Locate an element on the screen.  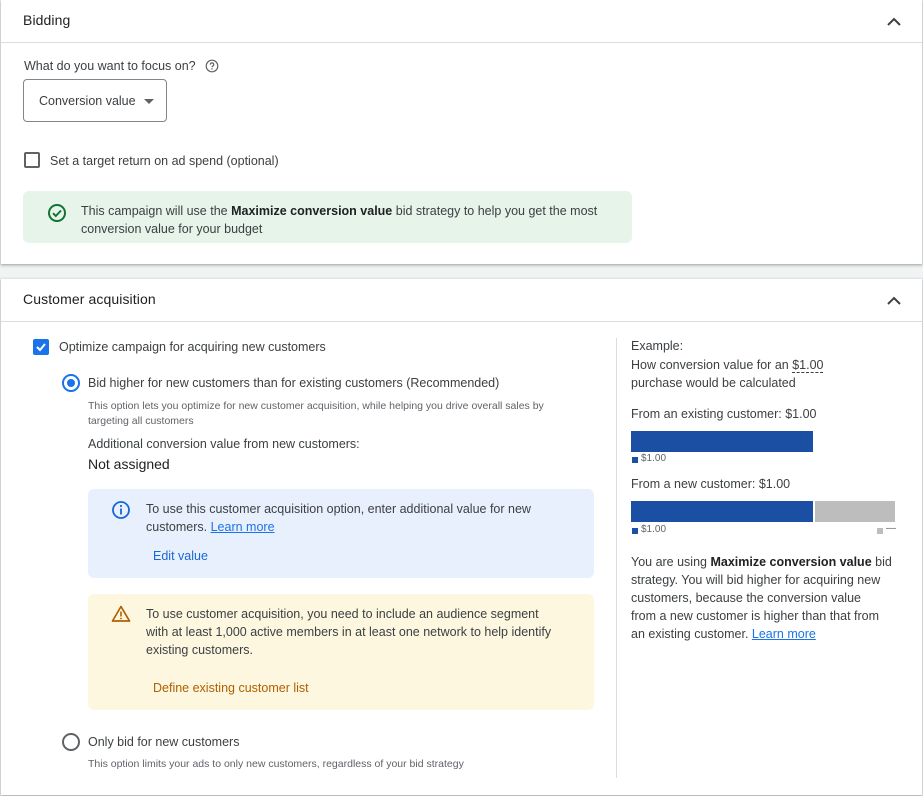
additional-legend-value: — is located at coordinates (891, 528).